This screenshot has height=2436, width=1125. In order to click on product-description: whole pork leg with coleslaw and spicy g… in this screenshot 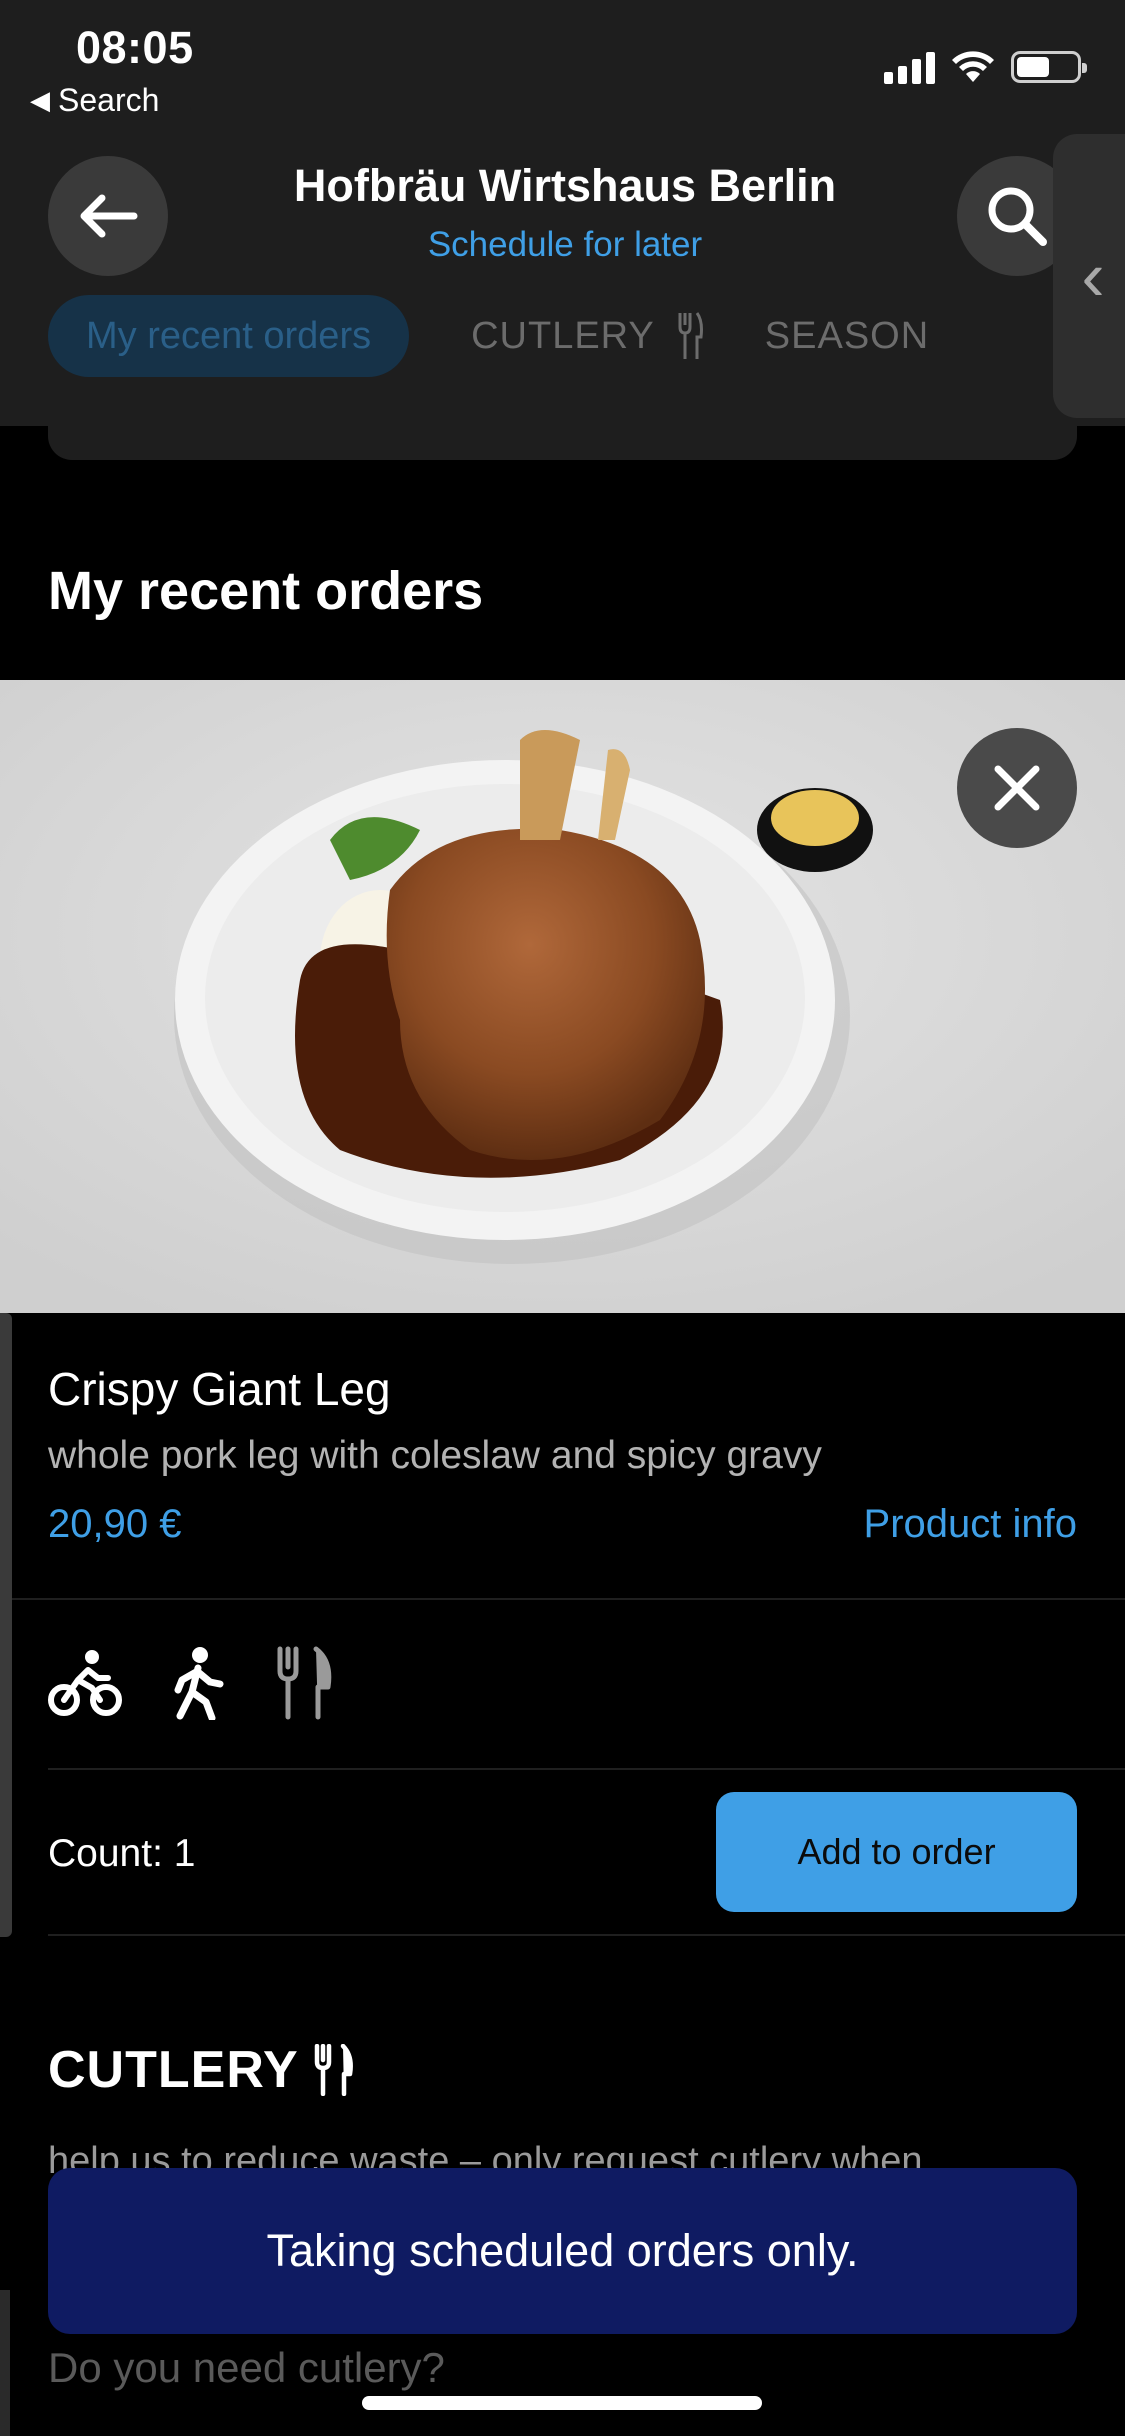, I will do `click(435, 1455)`.